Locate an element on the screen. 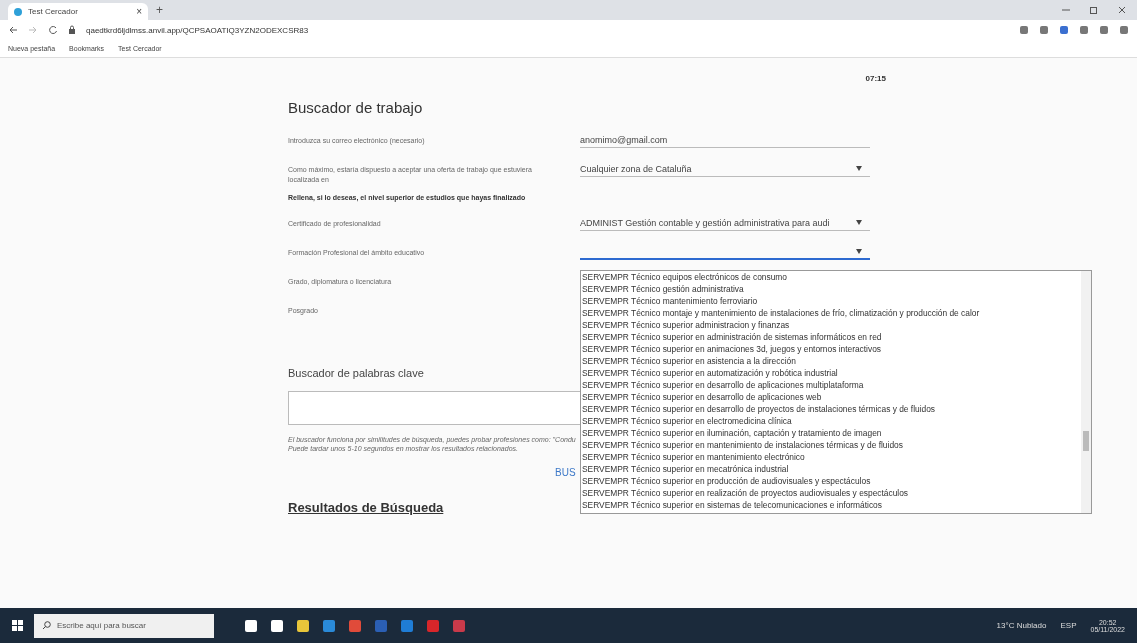 The height and width of the screenshot is (643, 1137). dropdown-option: SERVEMPR Técnico superior en asistencia a la dirección is located at coordinates (831, 361).